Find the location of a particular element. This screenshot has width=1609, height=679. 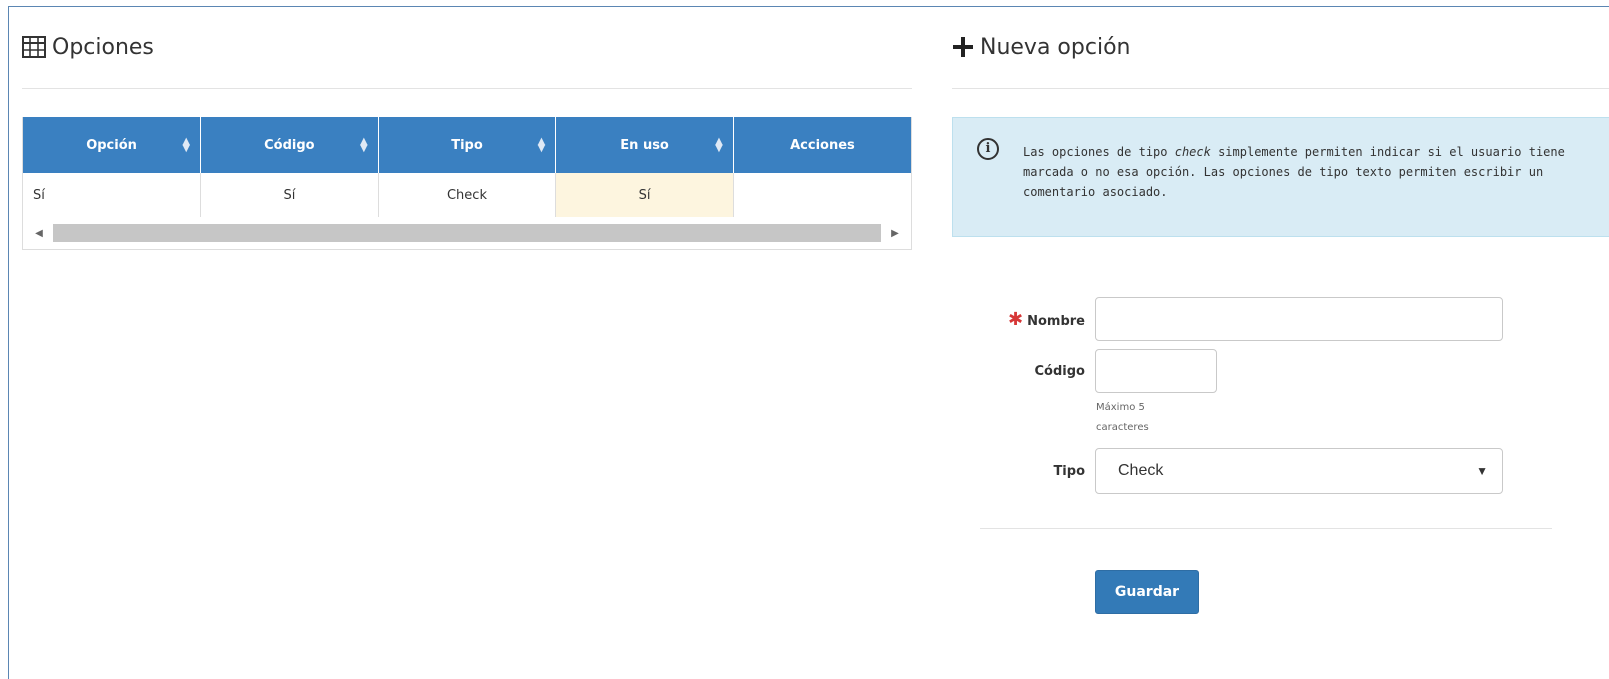

tipo-row: Tipo Check ▼ is located at coordinates (1232, 471).